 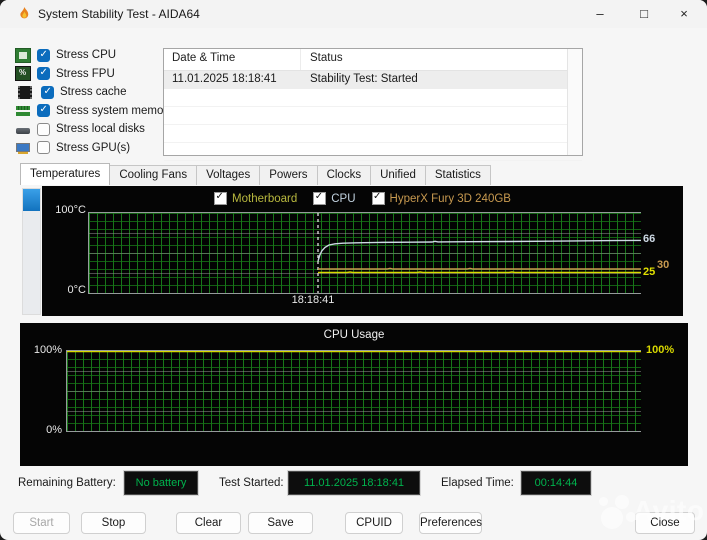 What do you see at coordinates (574, 102) in the screenshot?
I see `table-scrollbar` at bounding box center [574, 102].